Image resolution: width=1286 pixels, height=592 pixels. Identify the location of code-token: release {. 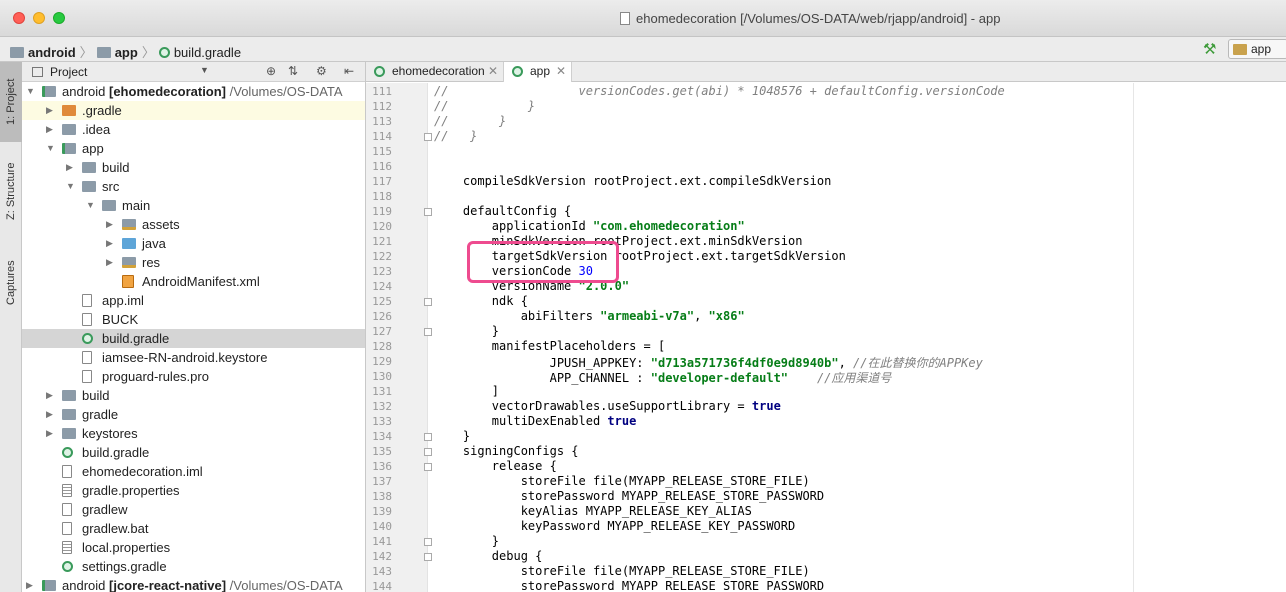
(495, 466).